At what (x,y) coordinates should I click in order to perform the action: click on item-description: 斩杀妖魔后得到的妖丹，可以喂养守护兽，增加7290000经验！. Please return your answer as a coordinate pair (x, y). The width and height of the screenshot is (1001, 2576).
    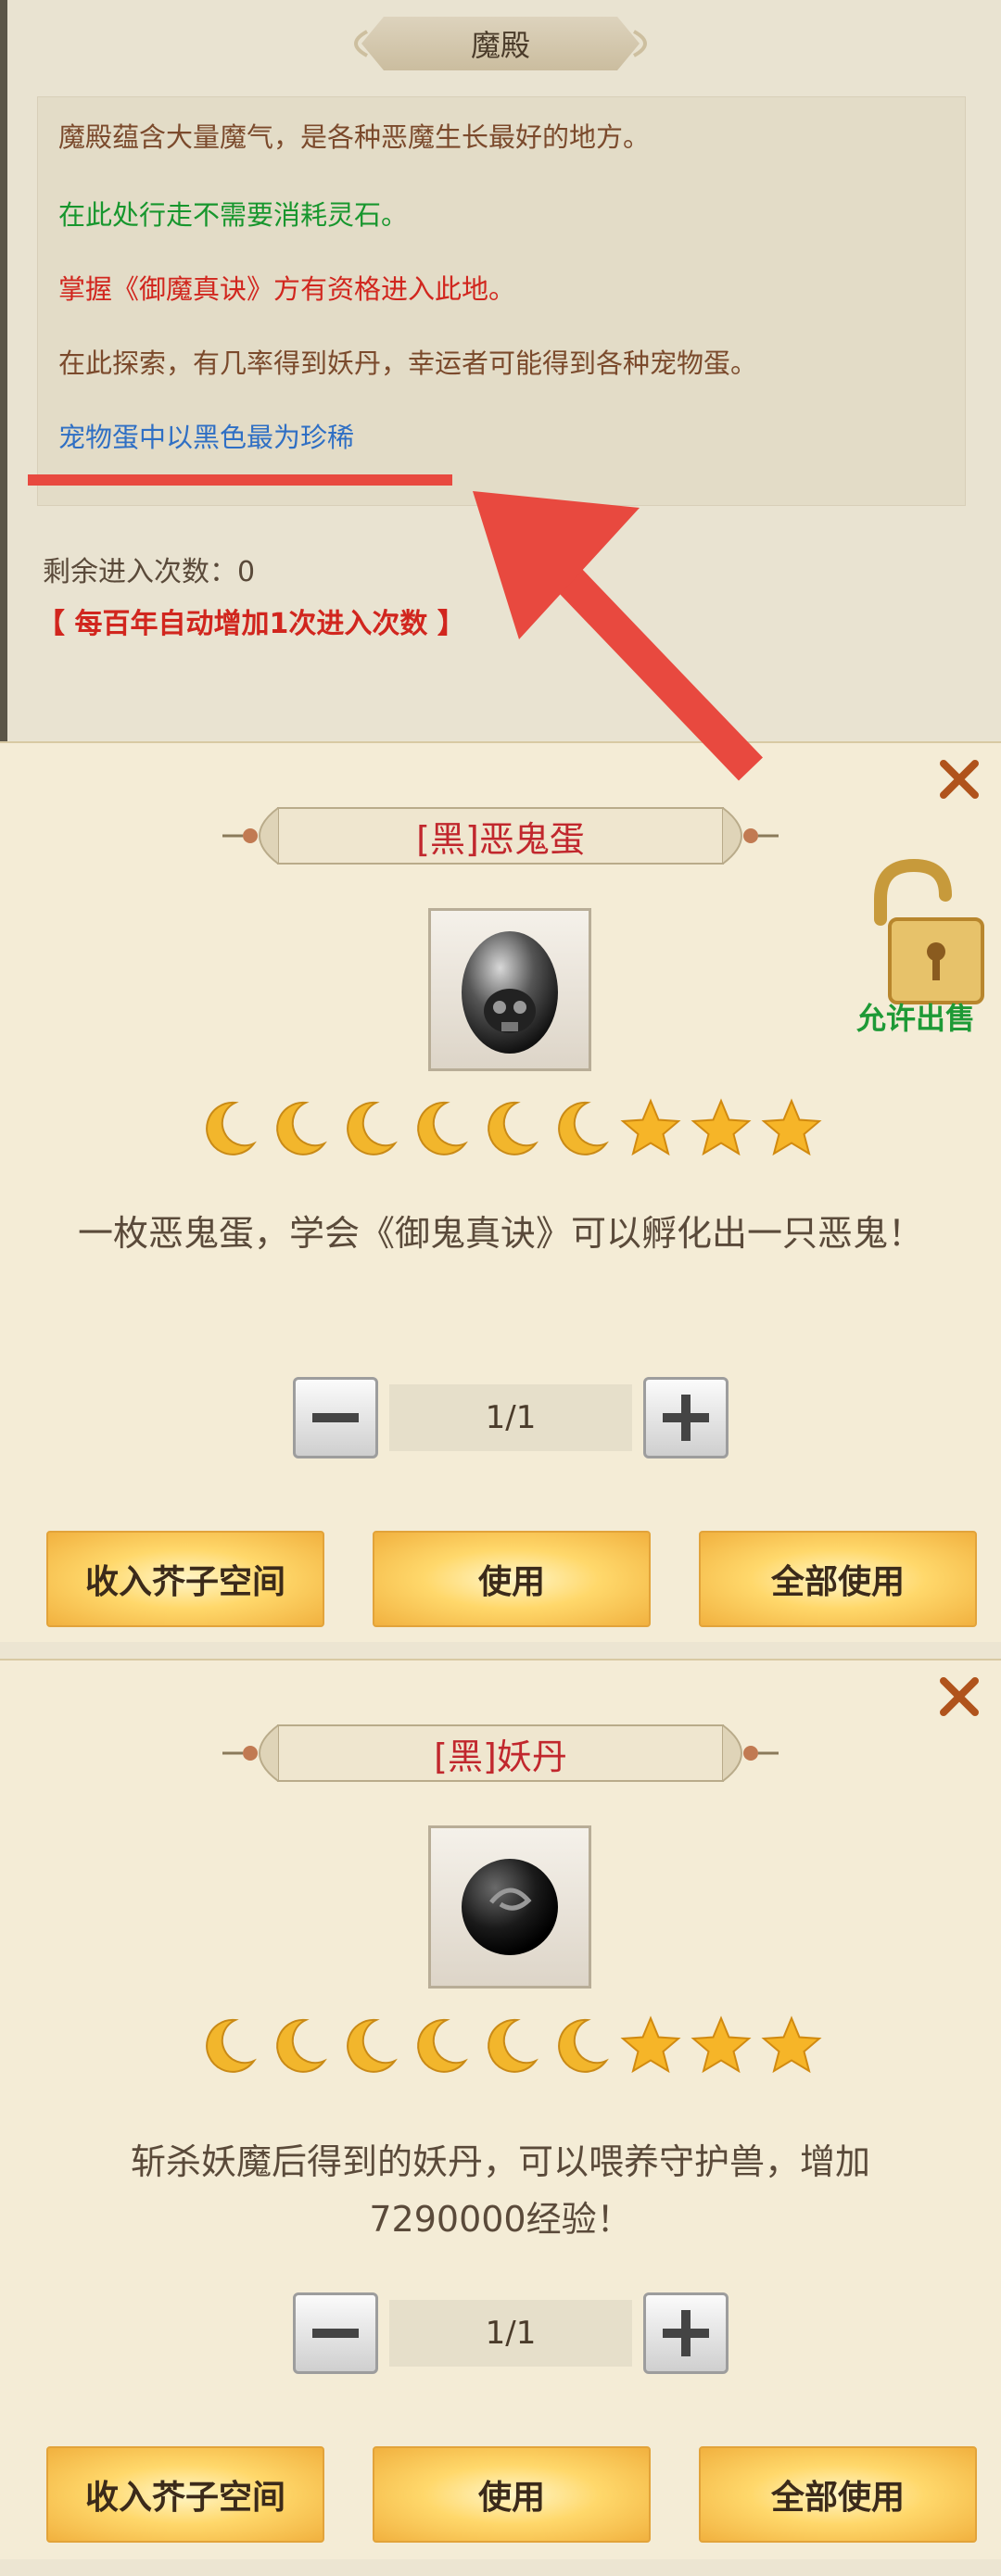
    Looking at the image, I should click on (500, 2190).